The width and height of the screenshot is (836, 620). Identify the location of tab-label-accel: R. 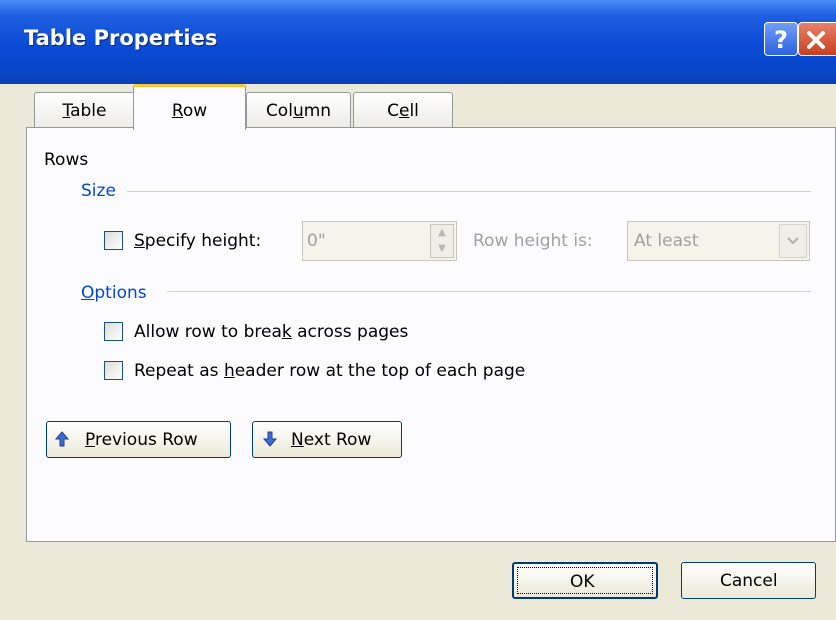
(177, 111).